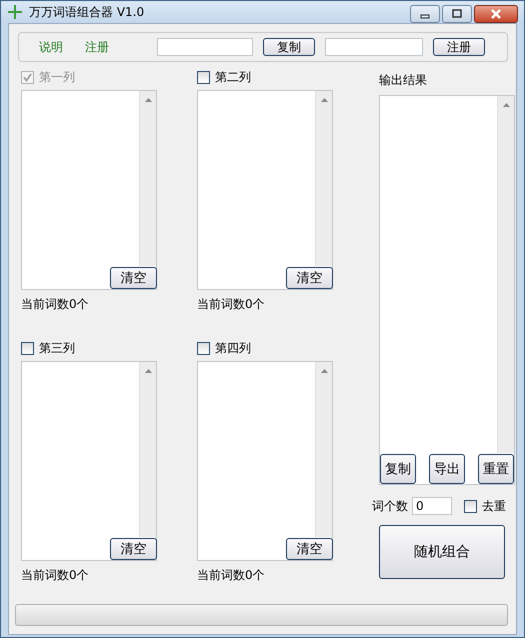 The width and height of the screenshot is (525, 638). What do you see at coordinates (87, 12) in the screenshot?
I see `window-title: 万万词语组合器 V1.0` at bounding box center [87, 12].